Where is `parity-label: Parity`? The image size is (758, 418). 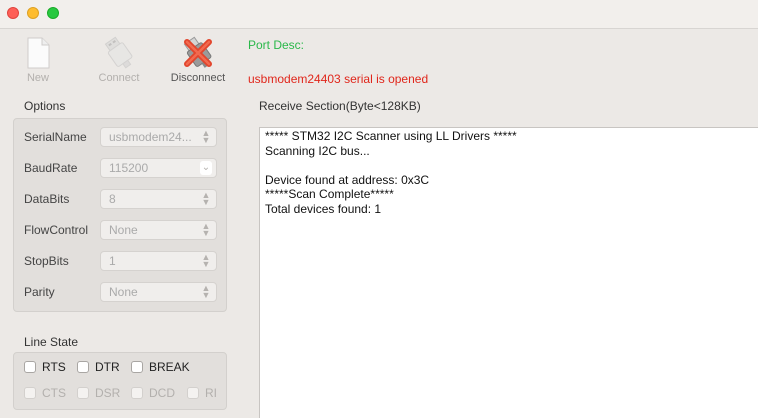 parity-label: Parity is located at coordinates (39, 292).